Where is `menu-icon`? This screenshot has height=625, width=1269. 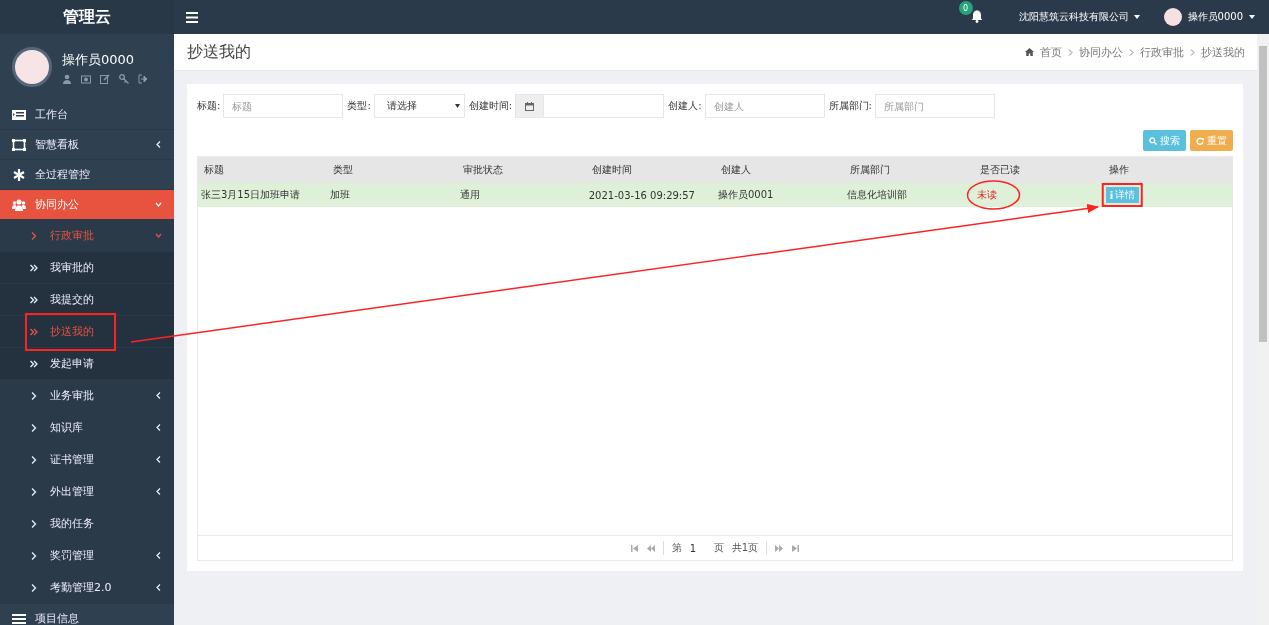
menu-icon is located at coordinates (192, 17).